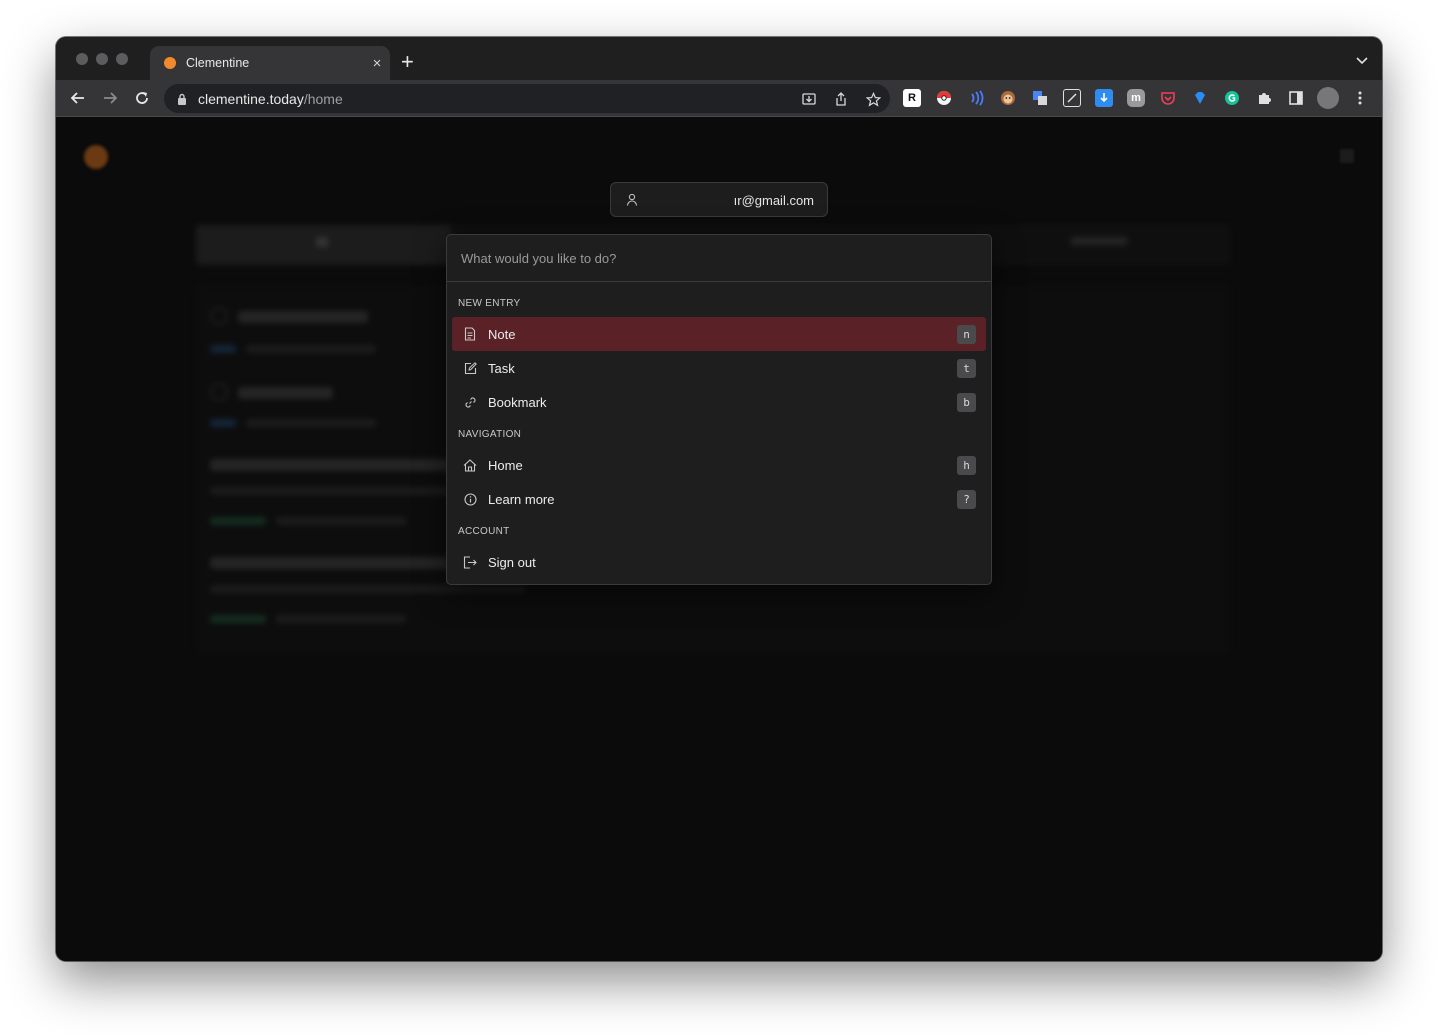 This screenshot has width=1438, height=1035. Describe the element at coordinates (82, 59) in the screenshot. I see `close-window-button` at that location.